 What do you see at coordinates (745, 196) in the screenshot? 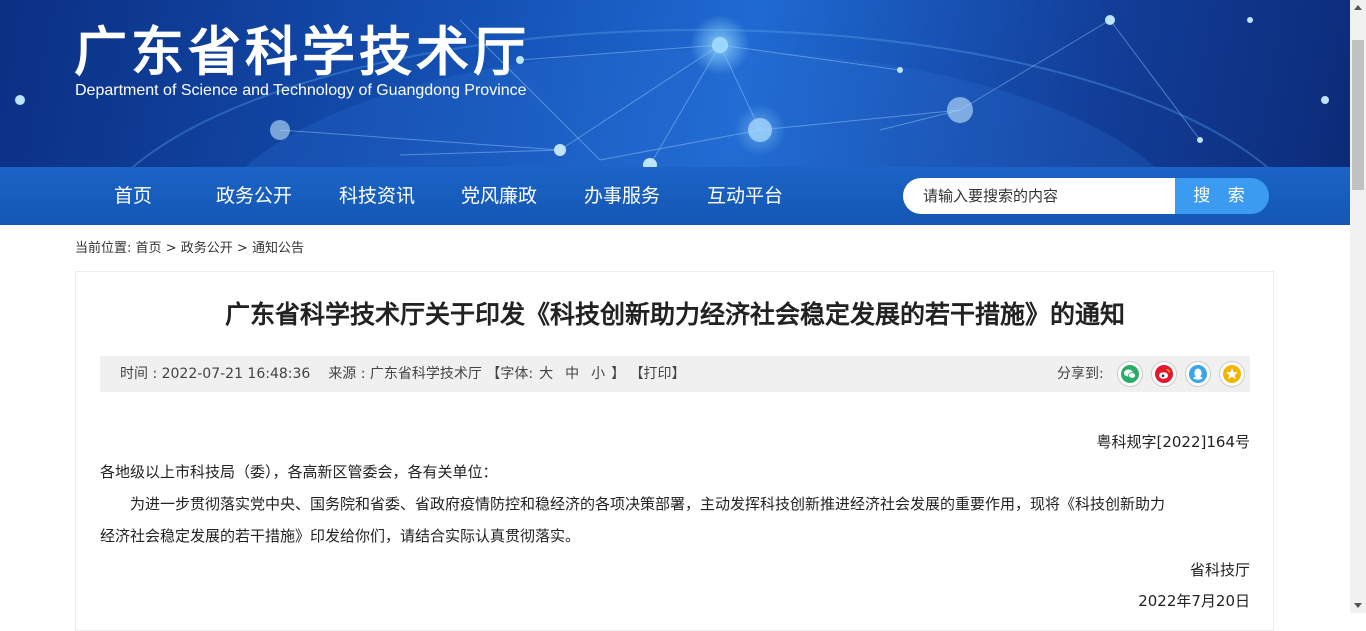
I see `nav-item-interaction: 互动平台` at bounding box center [745, 196].